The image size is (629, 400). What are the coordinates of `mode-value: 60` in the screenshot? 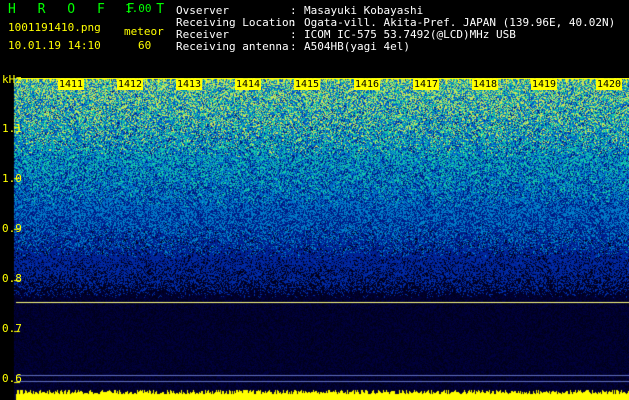 It's located at (145, 45).